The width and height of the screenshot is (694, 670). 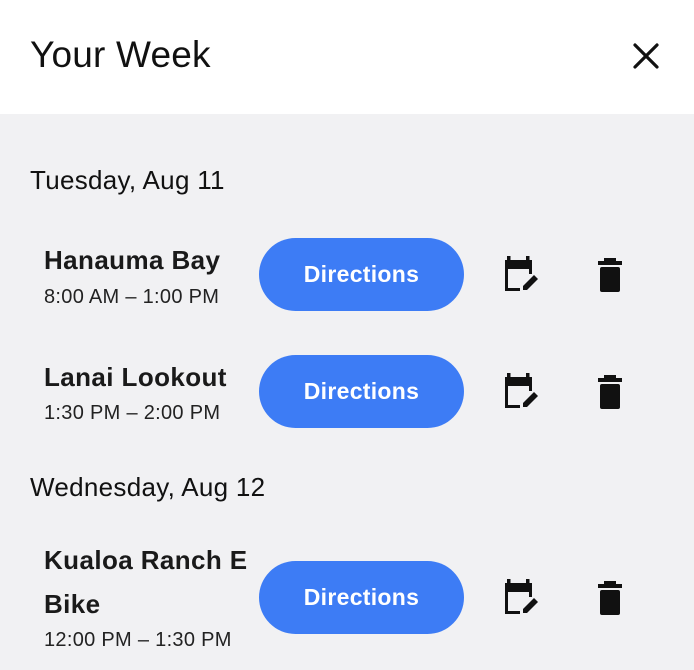 I want to click on page-title: Your Week, so click(x=120, y=54).